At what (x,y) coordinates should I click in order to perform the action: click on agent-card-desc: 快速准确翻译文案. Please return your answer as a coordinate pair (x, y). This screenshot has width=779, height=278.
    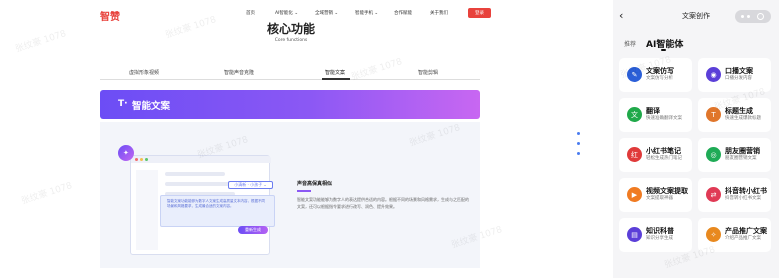
    Looking at the image, I should click on (664, 118).